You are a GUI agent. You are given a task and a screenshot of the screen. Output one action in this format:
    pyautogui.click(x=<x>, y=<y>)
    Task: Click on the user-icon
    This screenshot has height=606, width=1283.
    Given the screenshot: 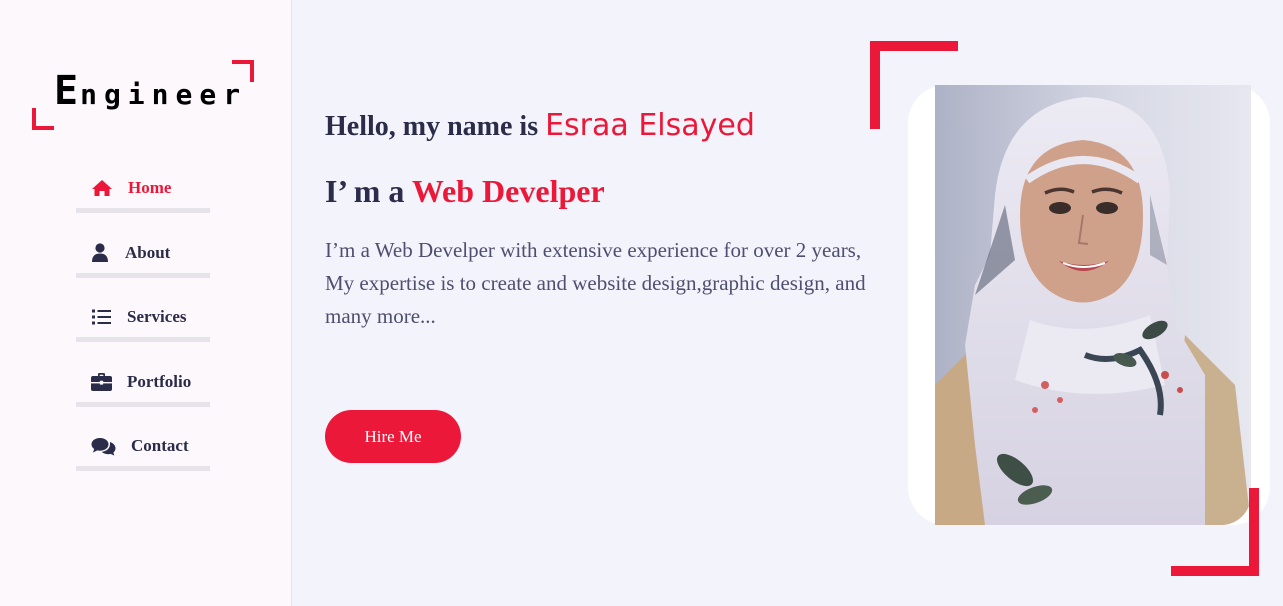 What is the action you would take?
    pyautogui.click(x=100, y=253)
    